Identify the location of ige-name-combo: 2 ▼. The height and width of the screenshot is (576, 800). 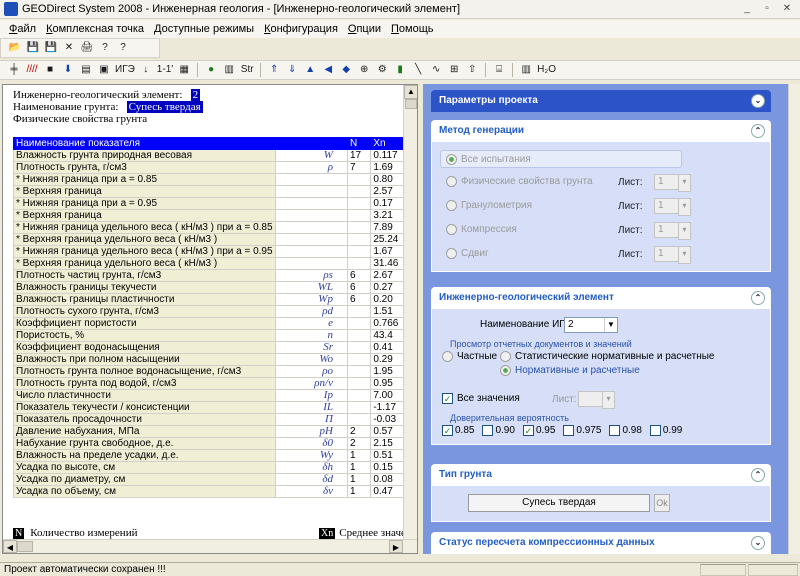
(591, 325).